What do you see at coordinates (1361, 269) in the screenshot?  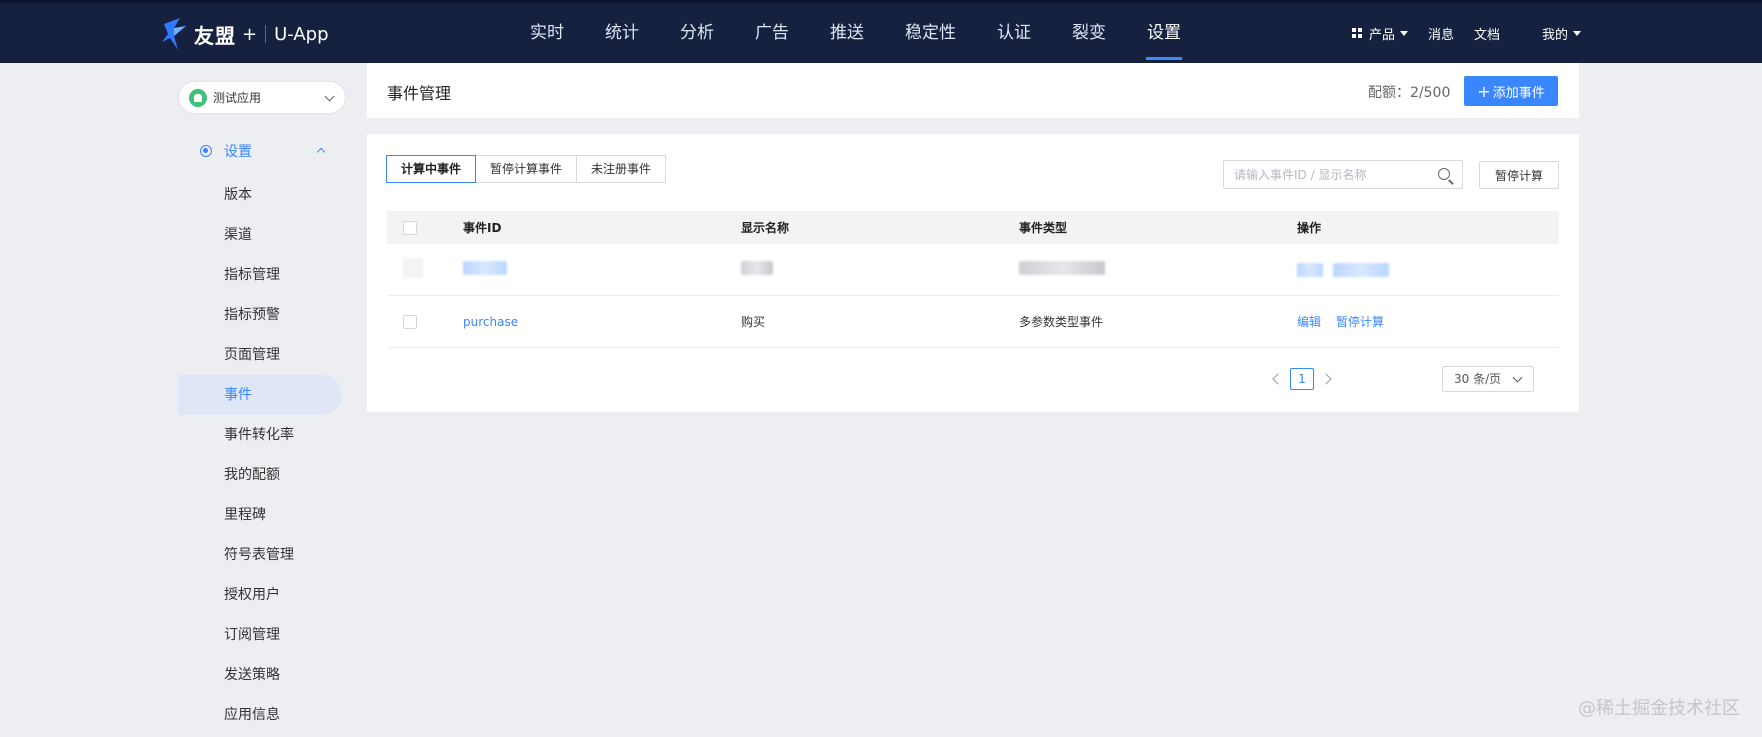 I see `redacted-pause-link` at bounding box center [1361, 269].